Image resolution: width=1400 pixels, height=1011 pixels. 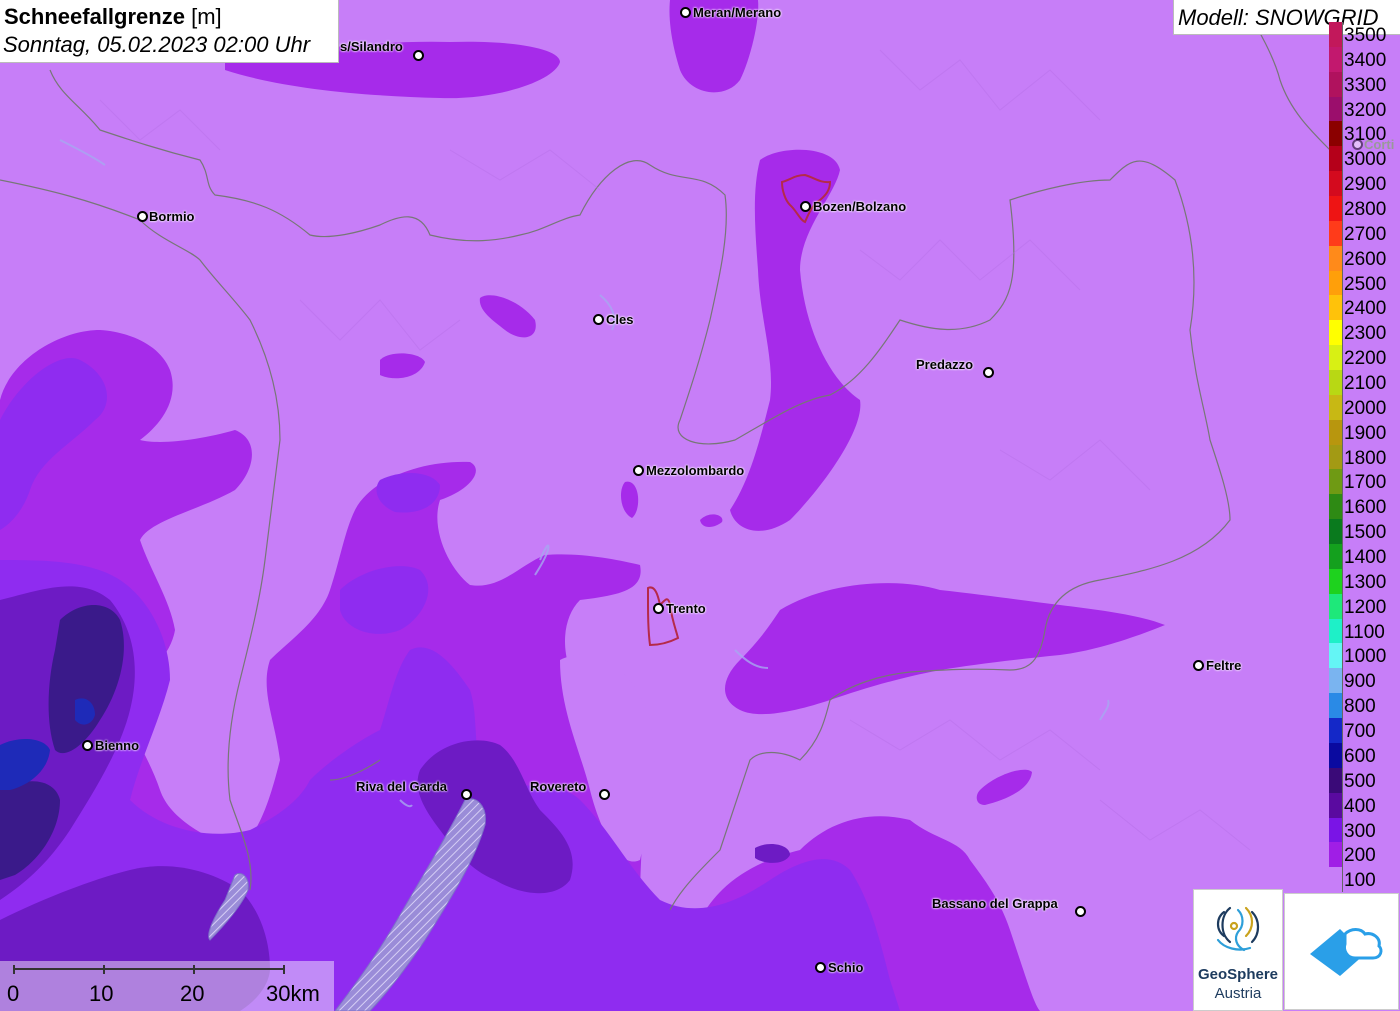 I want to click on legend-label: 3500, so click(x=1365, y=35).